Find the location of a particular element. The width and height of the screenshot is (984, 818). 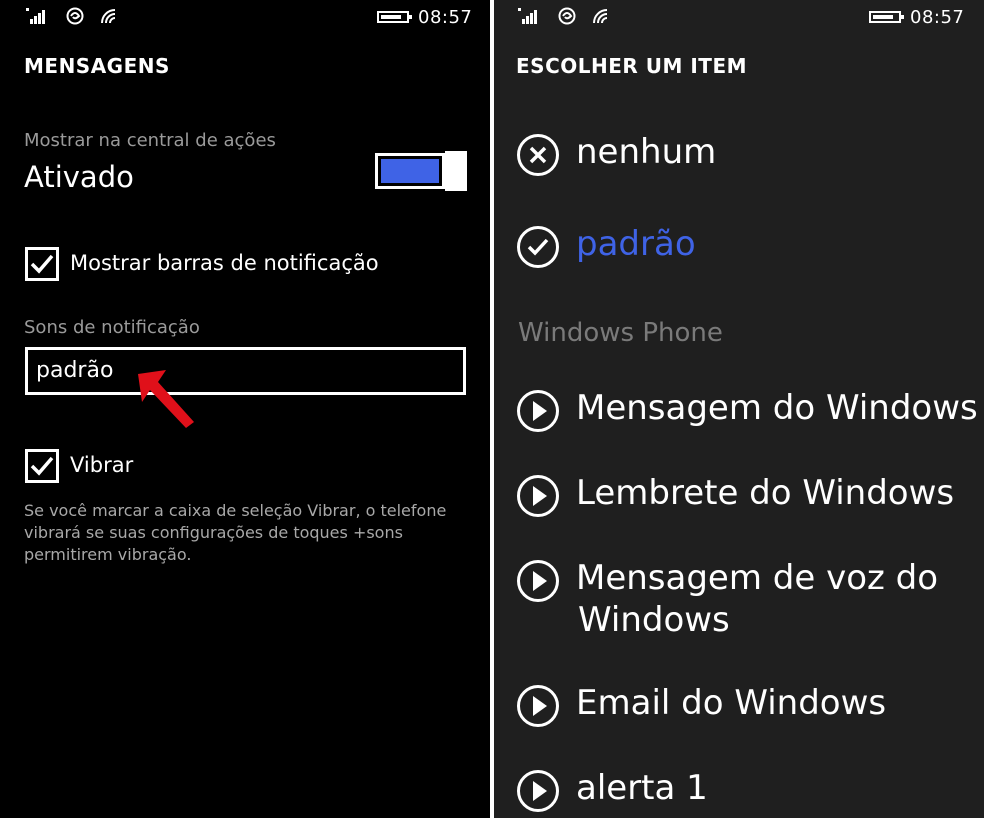

option-label: padrão is located at coordinates (636, 244).